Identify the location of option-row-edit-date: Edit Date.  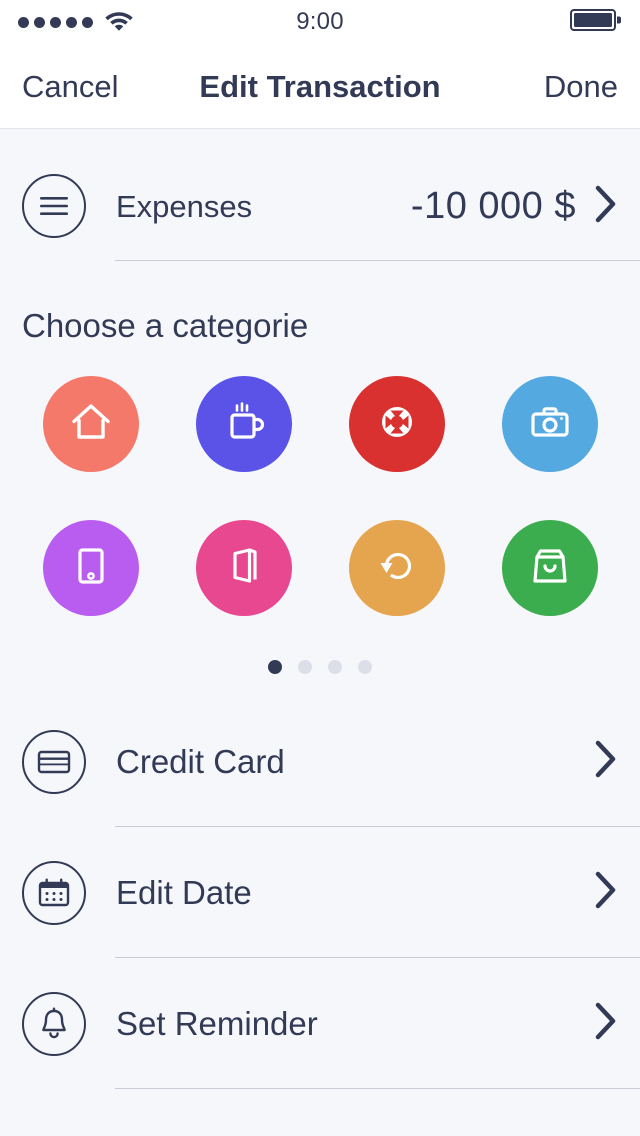
(320, 892).